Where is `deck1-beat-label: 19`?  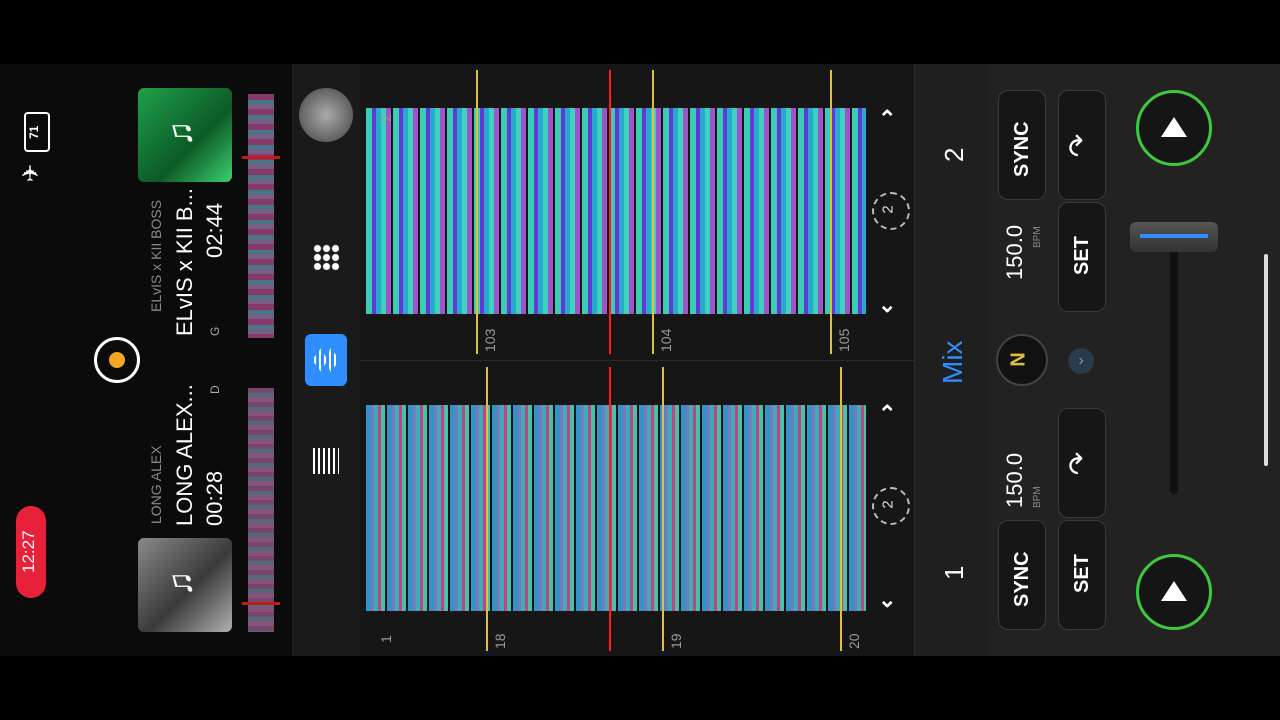 deck1-beat-label: 19 is located at coordinates (676, 641).